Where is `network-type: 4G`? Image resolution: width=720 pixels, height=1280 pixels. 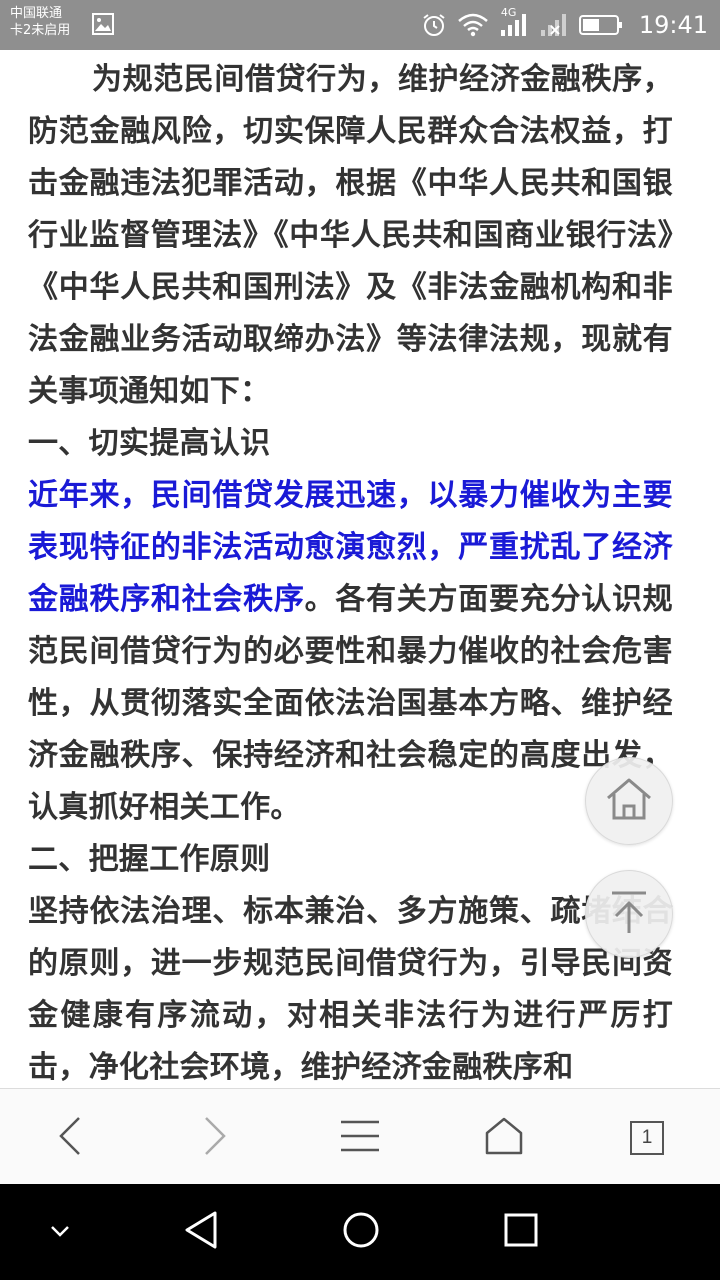
network-type: 4G is located at coordinates (508, 12).